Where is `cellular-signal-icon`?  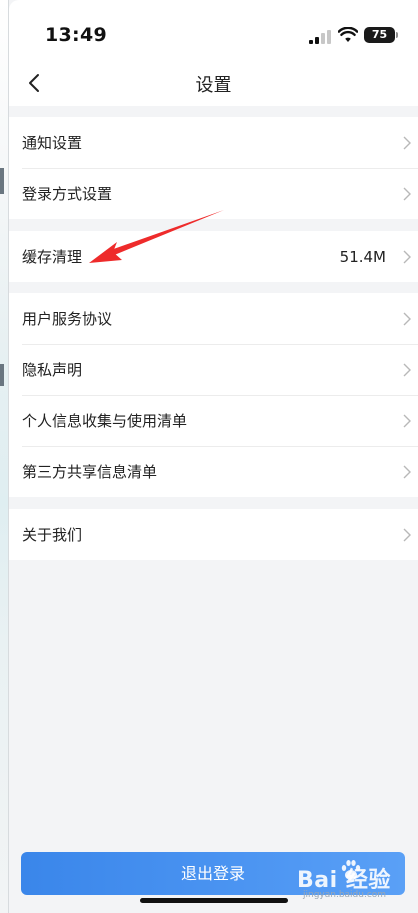
cellular-signal-icon is located at coordinates (320, 37).